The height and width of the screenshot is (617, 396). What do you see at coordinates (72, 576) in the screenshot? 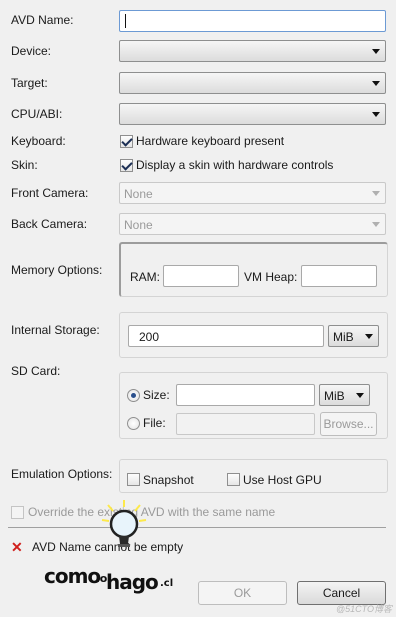
I see `logo-como: como` at bounding box center [72, 576].